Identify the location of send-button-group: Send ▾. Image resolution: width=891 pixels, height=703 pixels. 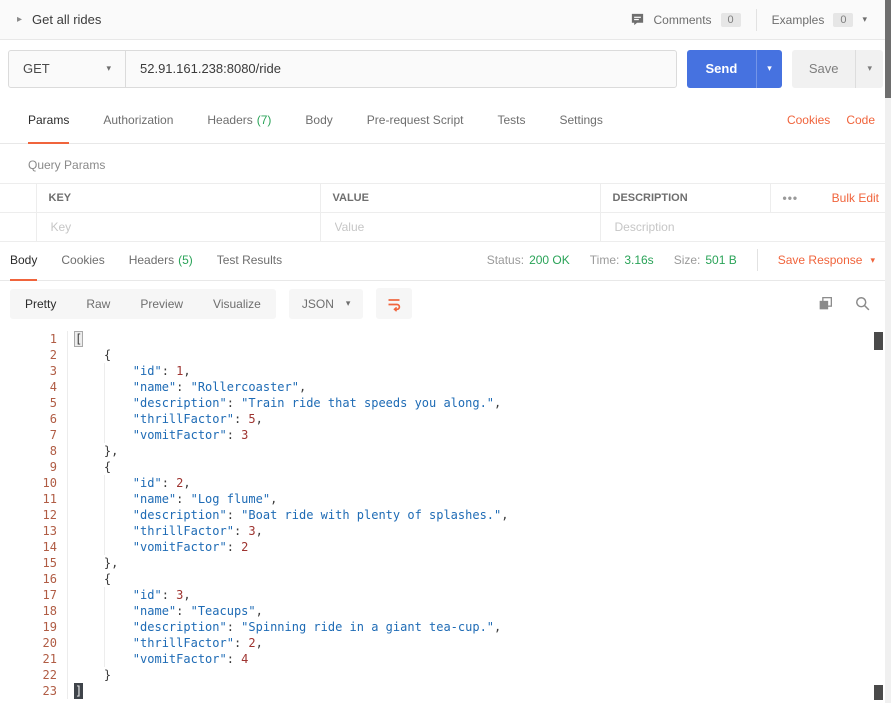
(734, 68).